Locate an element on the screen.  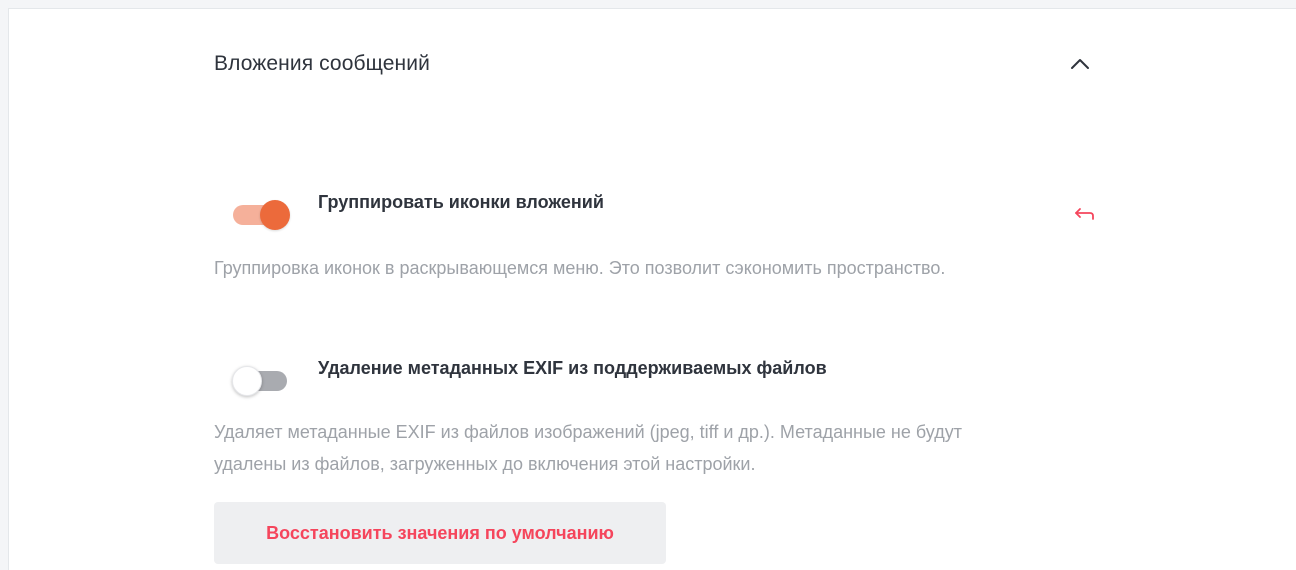
restore-defaults-button: Восстановить значения по умолчанию is located at coordinates (440, 533).